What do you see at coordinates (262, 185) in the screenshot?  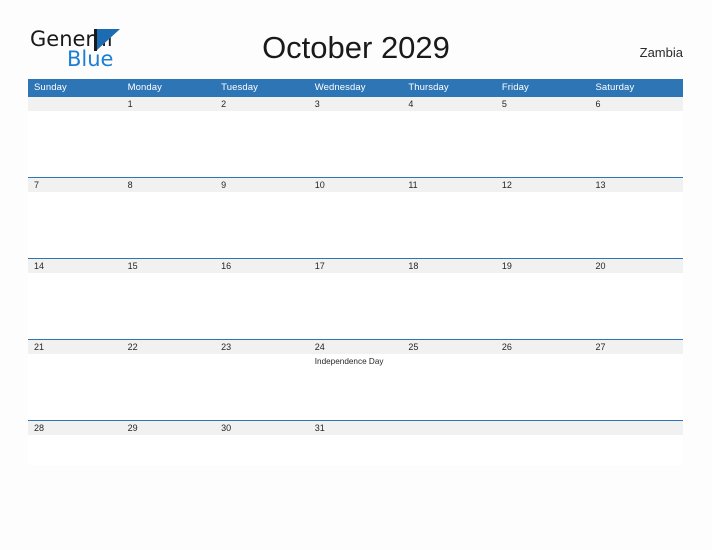 I see `day-cell-number: 9` at bounding box center [262, 185].